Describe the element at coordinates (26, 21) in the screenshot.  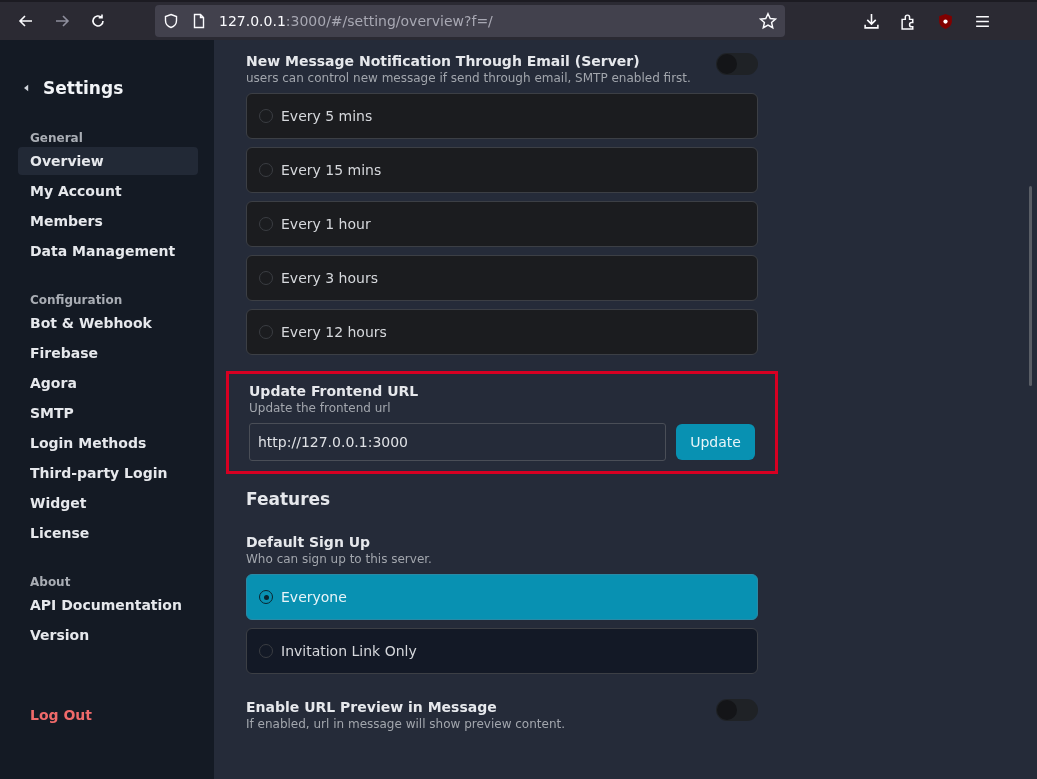
I see `back-arrow-icon` at that location.